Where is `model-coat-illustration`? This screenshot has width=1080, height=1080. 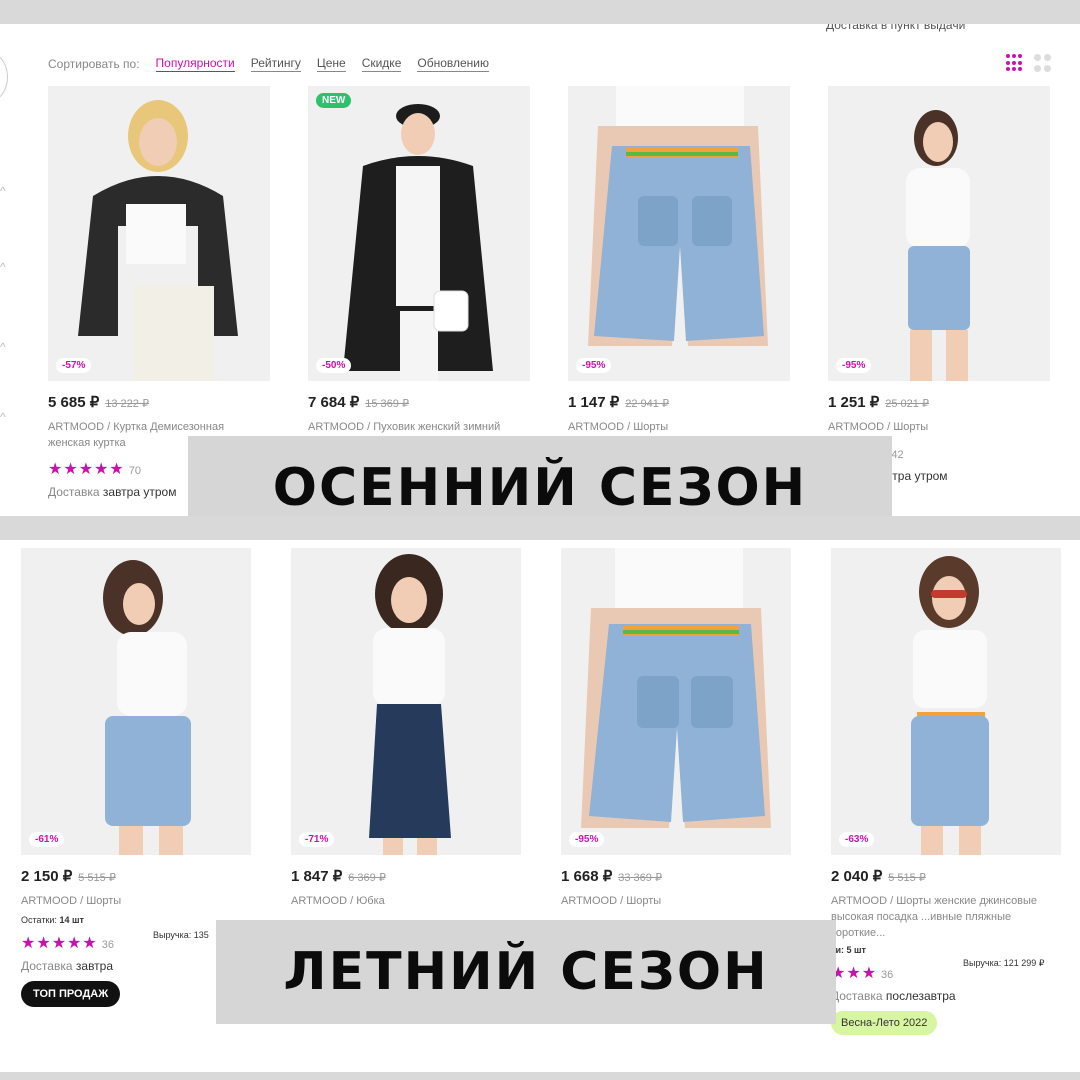
model-coat-illustration is located at coordinates (419, 233).